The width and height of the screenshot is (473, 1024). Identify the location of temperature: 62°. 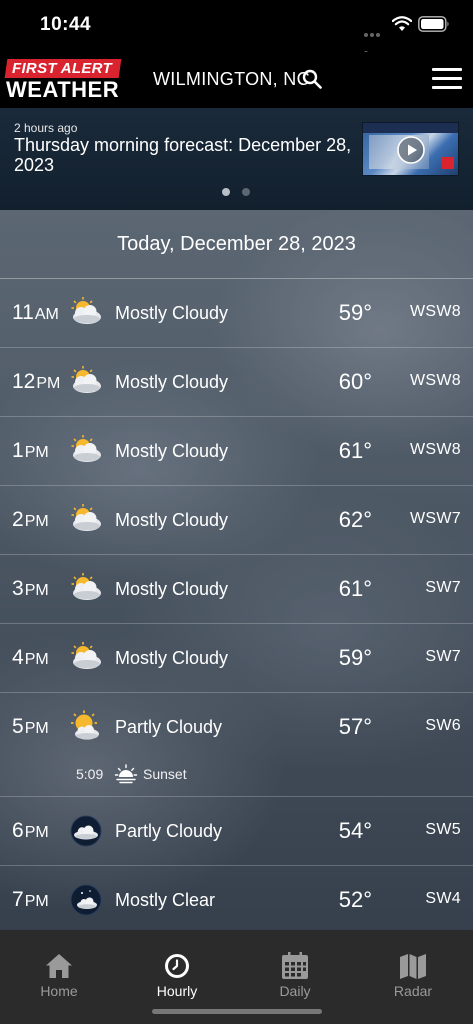
(355, 519).